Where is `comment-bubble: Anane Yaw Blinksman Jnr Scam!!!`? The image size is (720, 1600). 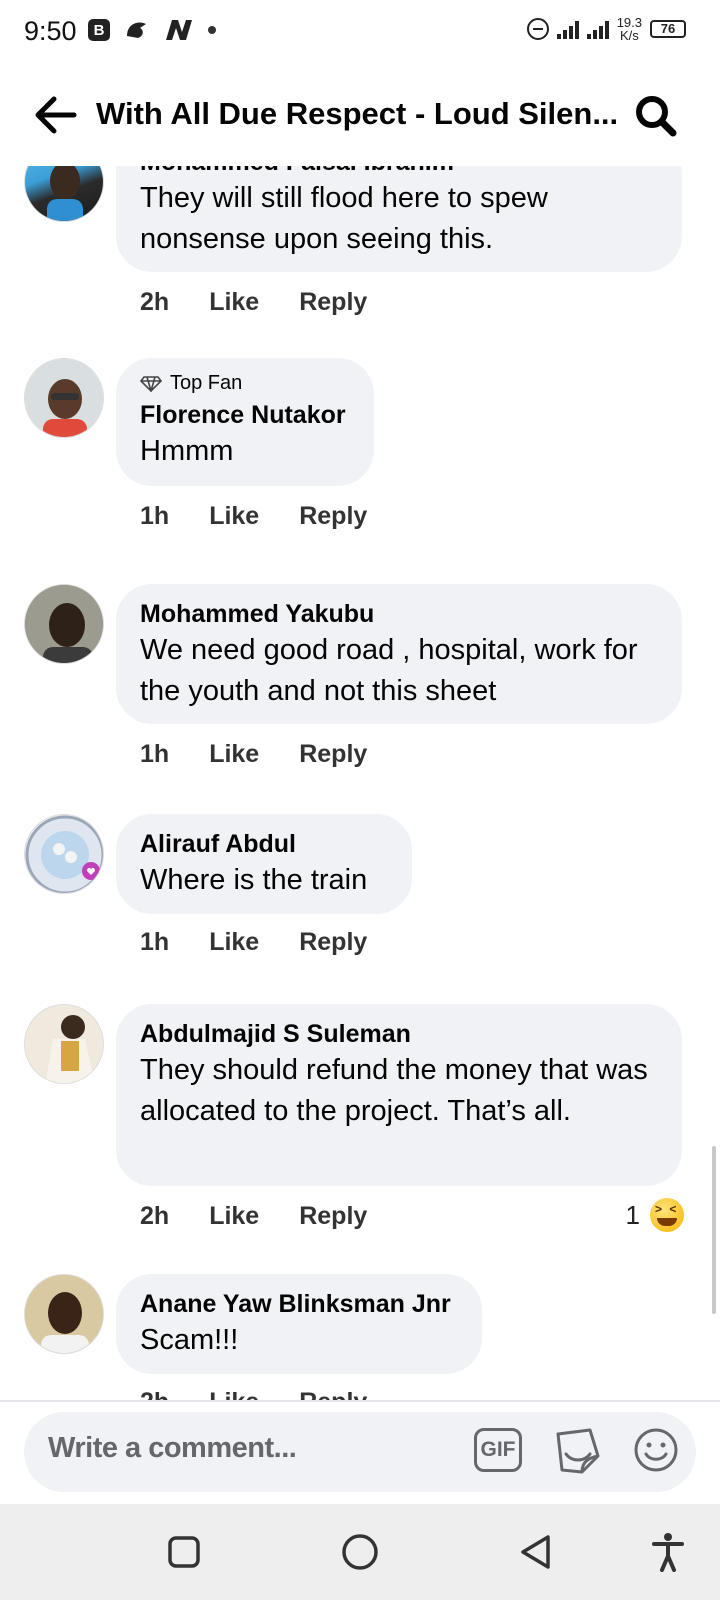 comment-bubble: Anane Yaw Blinksman Jnr Scam!!! is located at coordinates (299, 1324).